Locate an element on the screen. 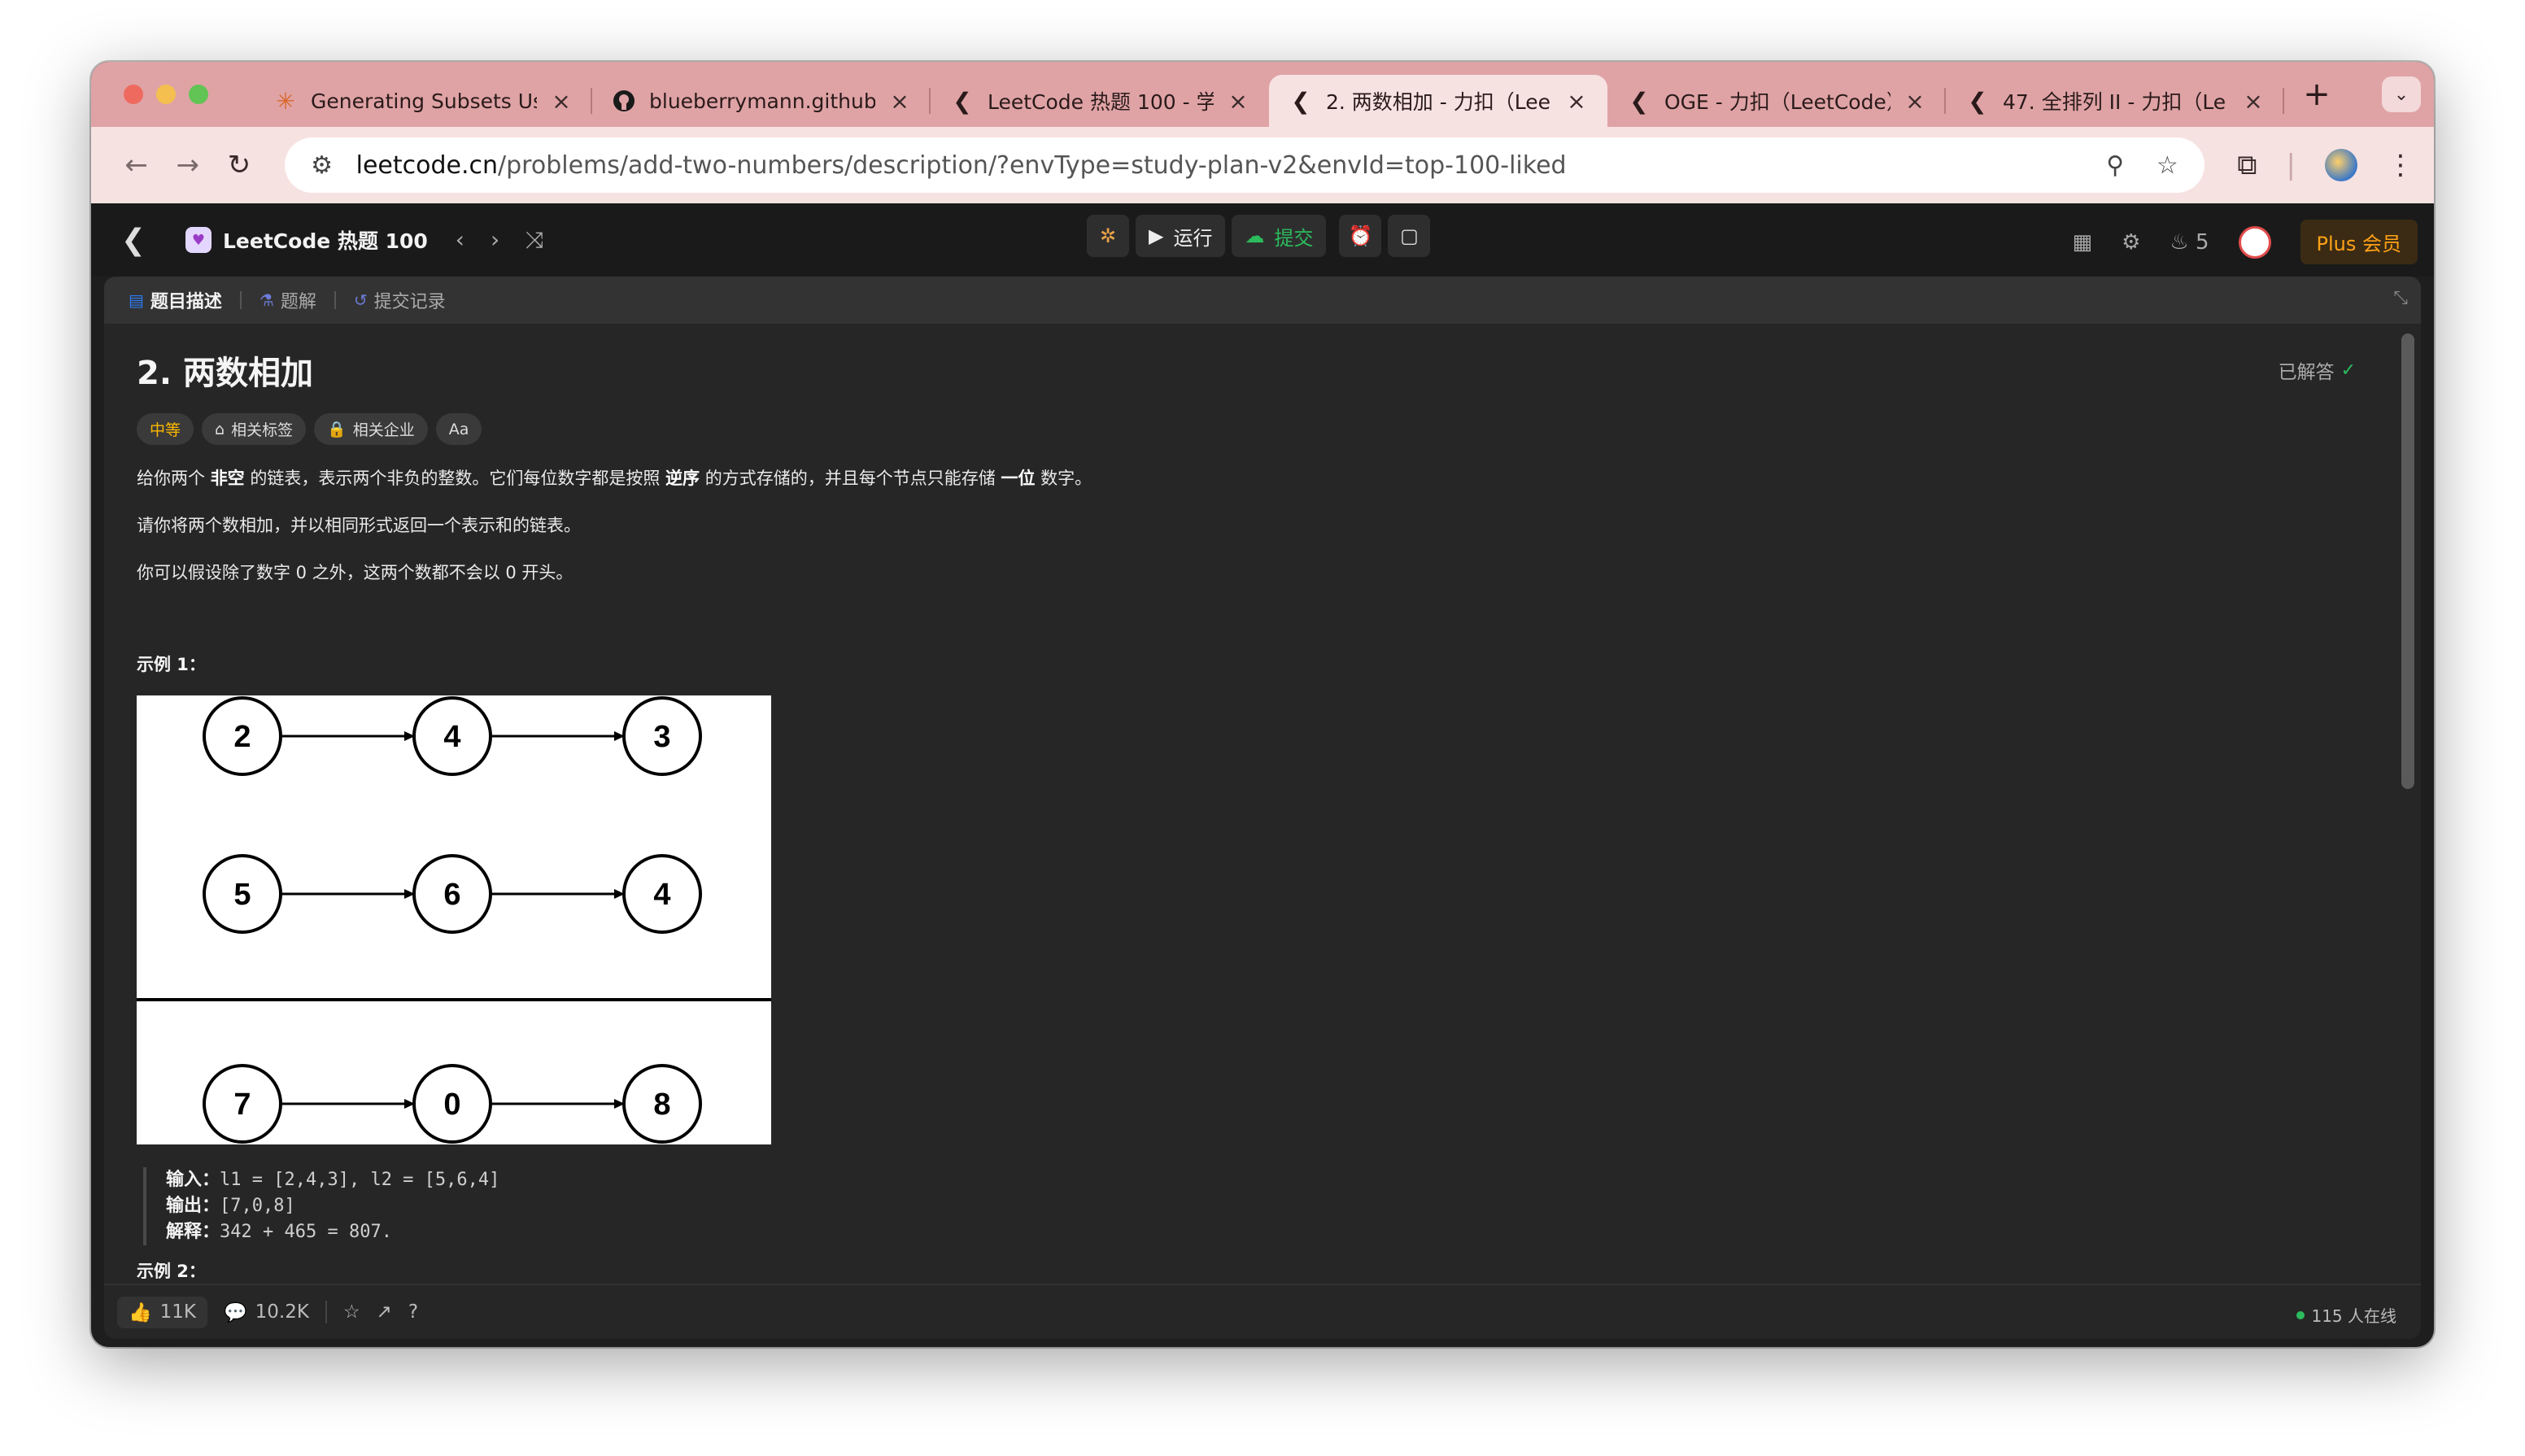 The height and width of the screenshot is (1456, 2525). tab-solutions: ⚗ 题解 is located at coordinates (288, 300).